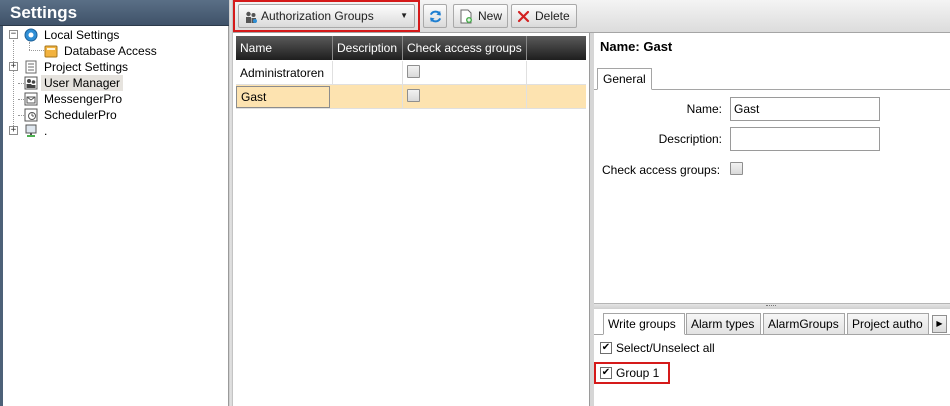 This screenshot has height=406, width=950. What do you see at coordinates (636, 46) in the screenshot?
I see `detail-title: Name: Gast` at bounding box center [636, 46].